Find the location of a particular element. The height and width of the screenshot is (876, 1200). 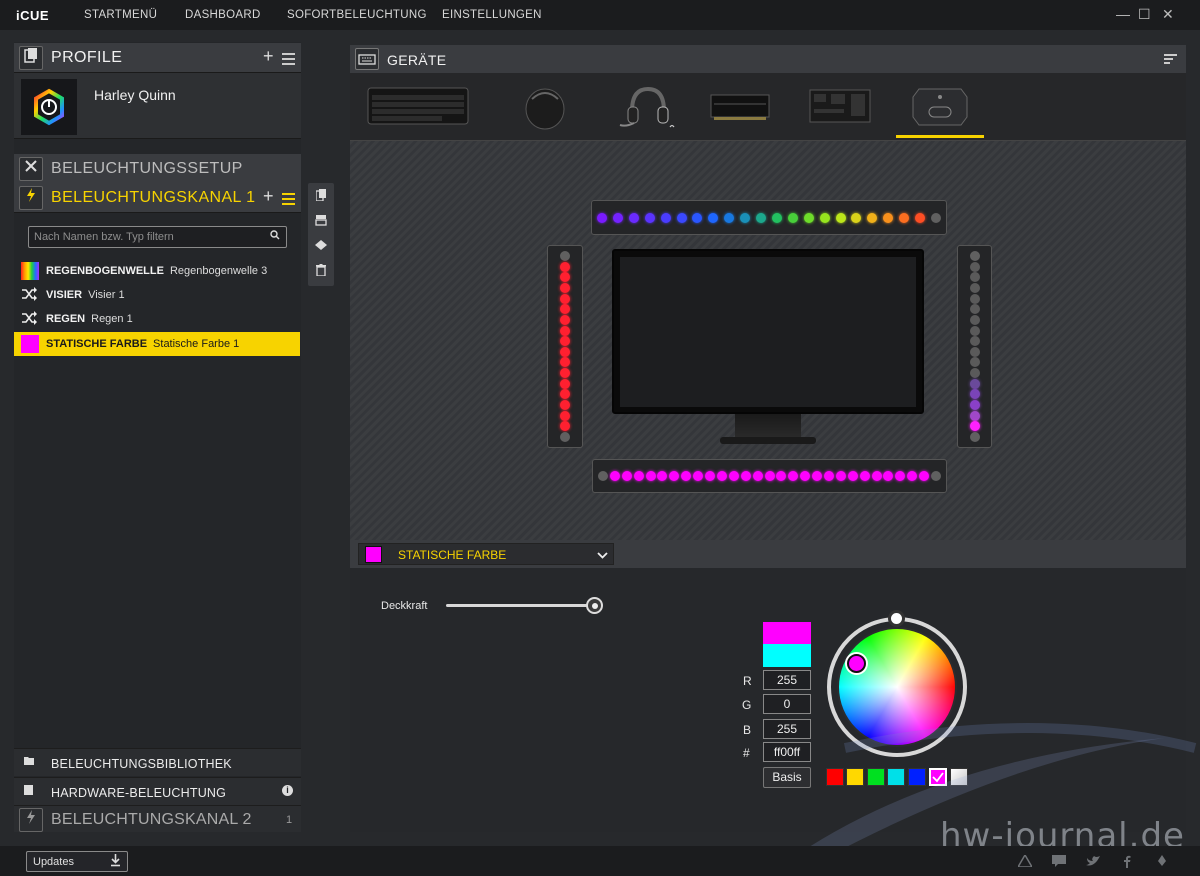

hardware-lighting-item: HARDWARE-BELEUCHTUNG i is located at coordinates (157, 791).